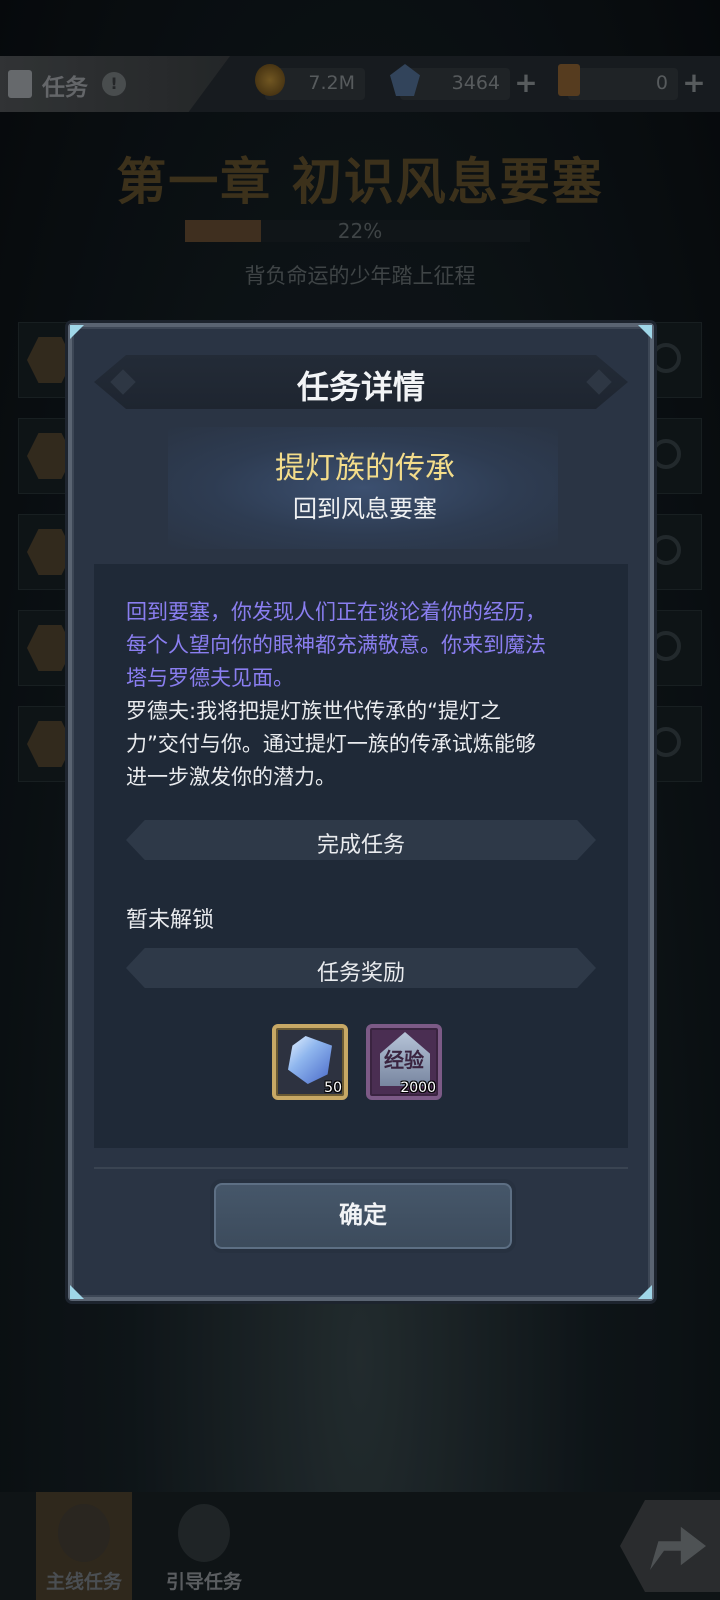 This screenshot has width=720, height=1600. What do you see at coordinates (360, 387) in the screenshot?
I see `dialog-title: 任务详情` at bounding box center [360, 387].